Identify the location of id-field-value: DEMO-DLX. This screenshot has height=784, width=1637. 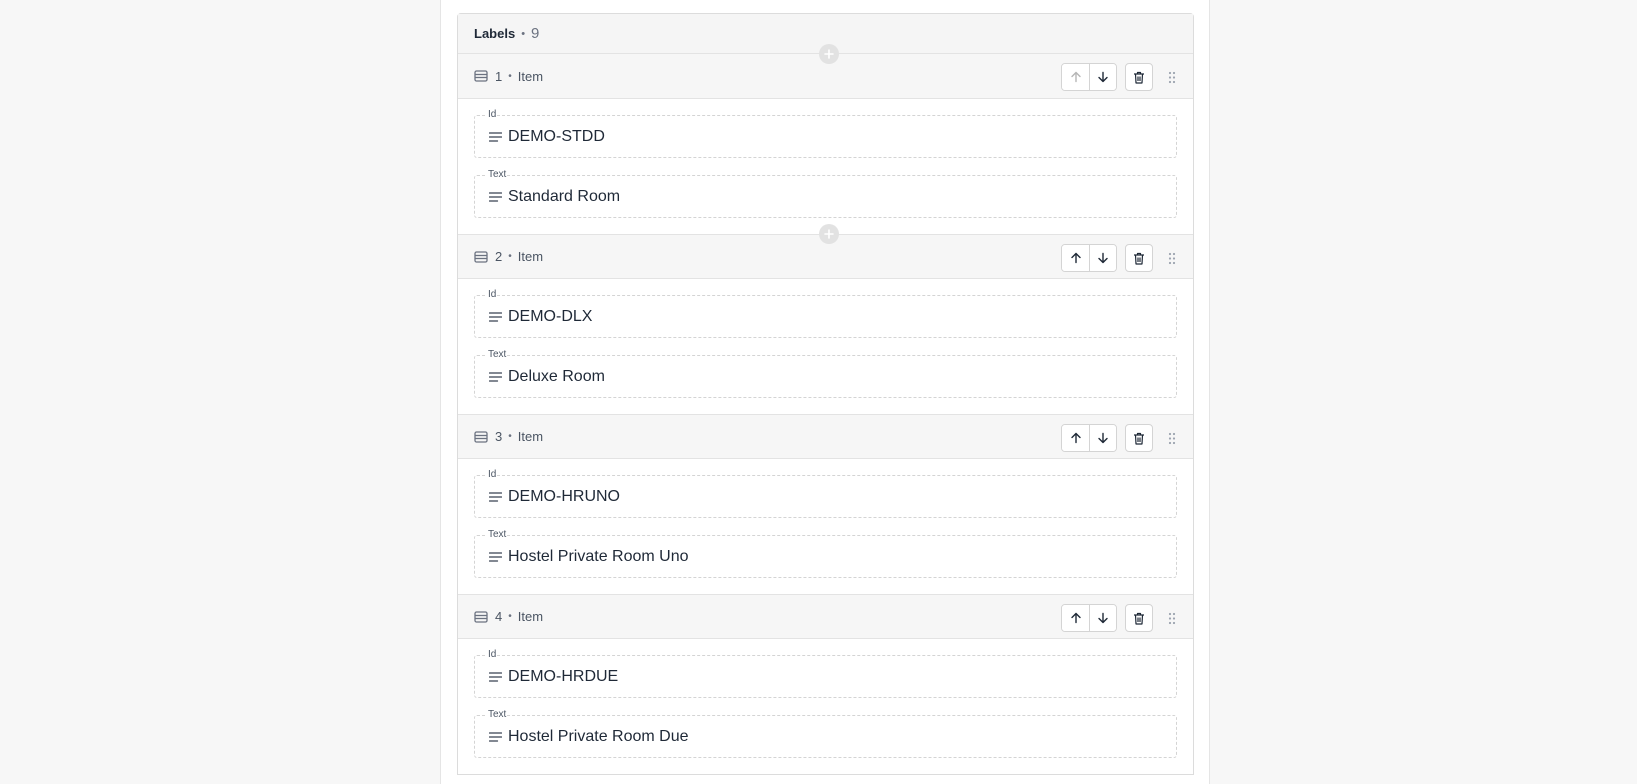
(550, 316).